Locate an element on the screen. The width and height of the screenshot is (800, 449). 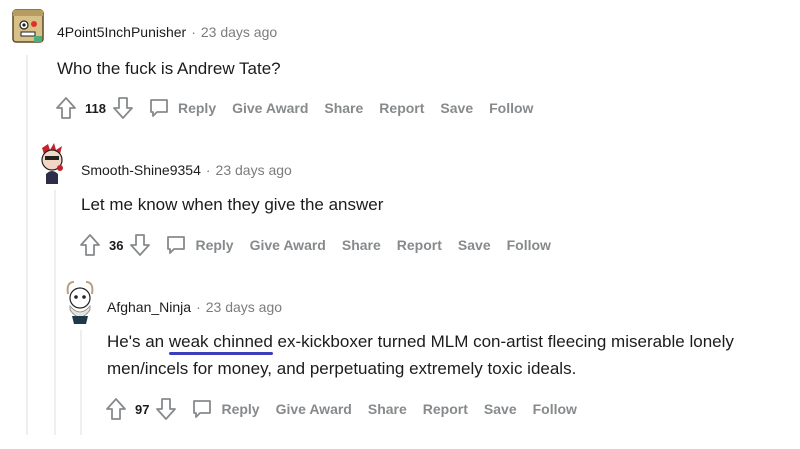
vote-score: 36 is located at coordinates (116, 245).